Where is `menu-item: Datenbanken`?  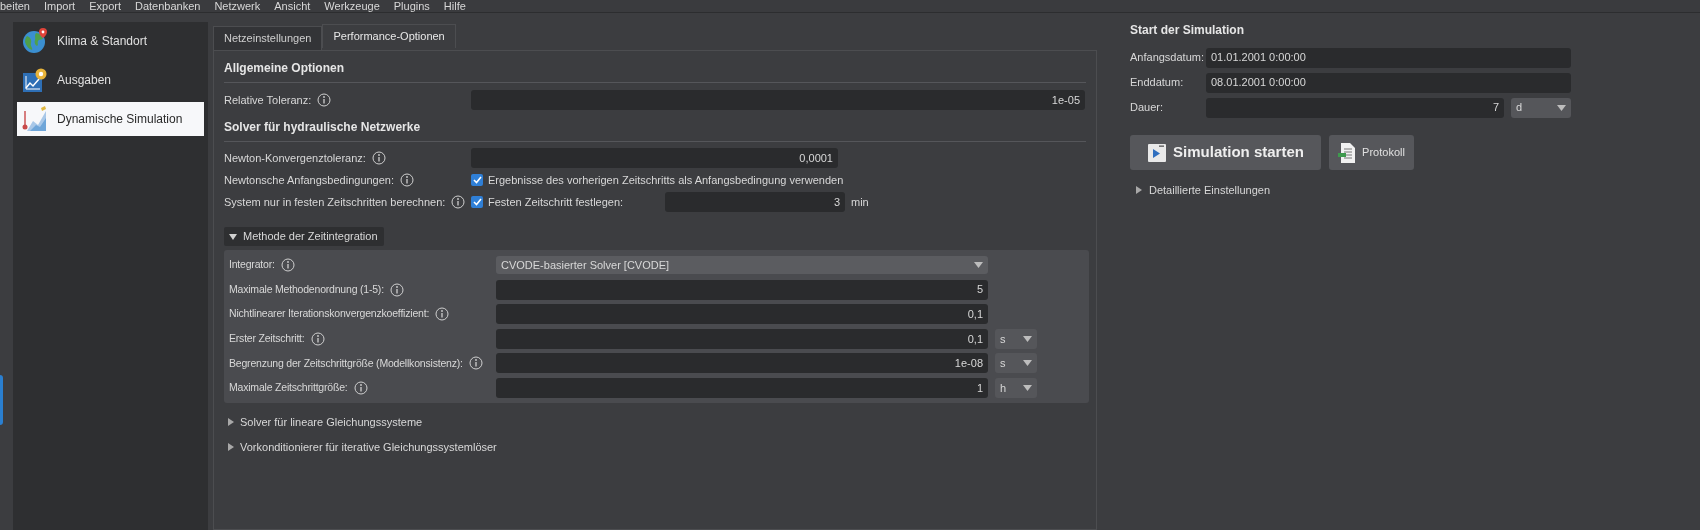
menu-item: Datenbanken is located at coordinates (167, 6).